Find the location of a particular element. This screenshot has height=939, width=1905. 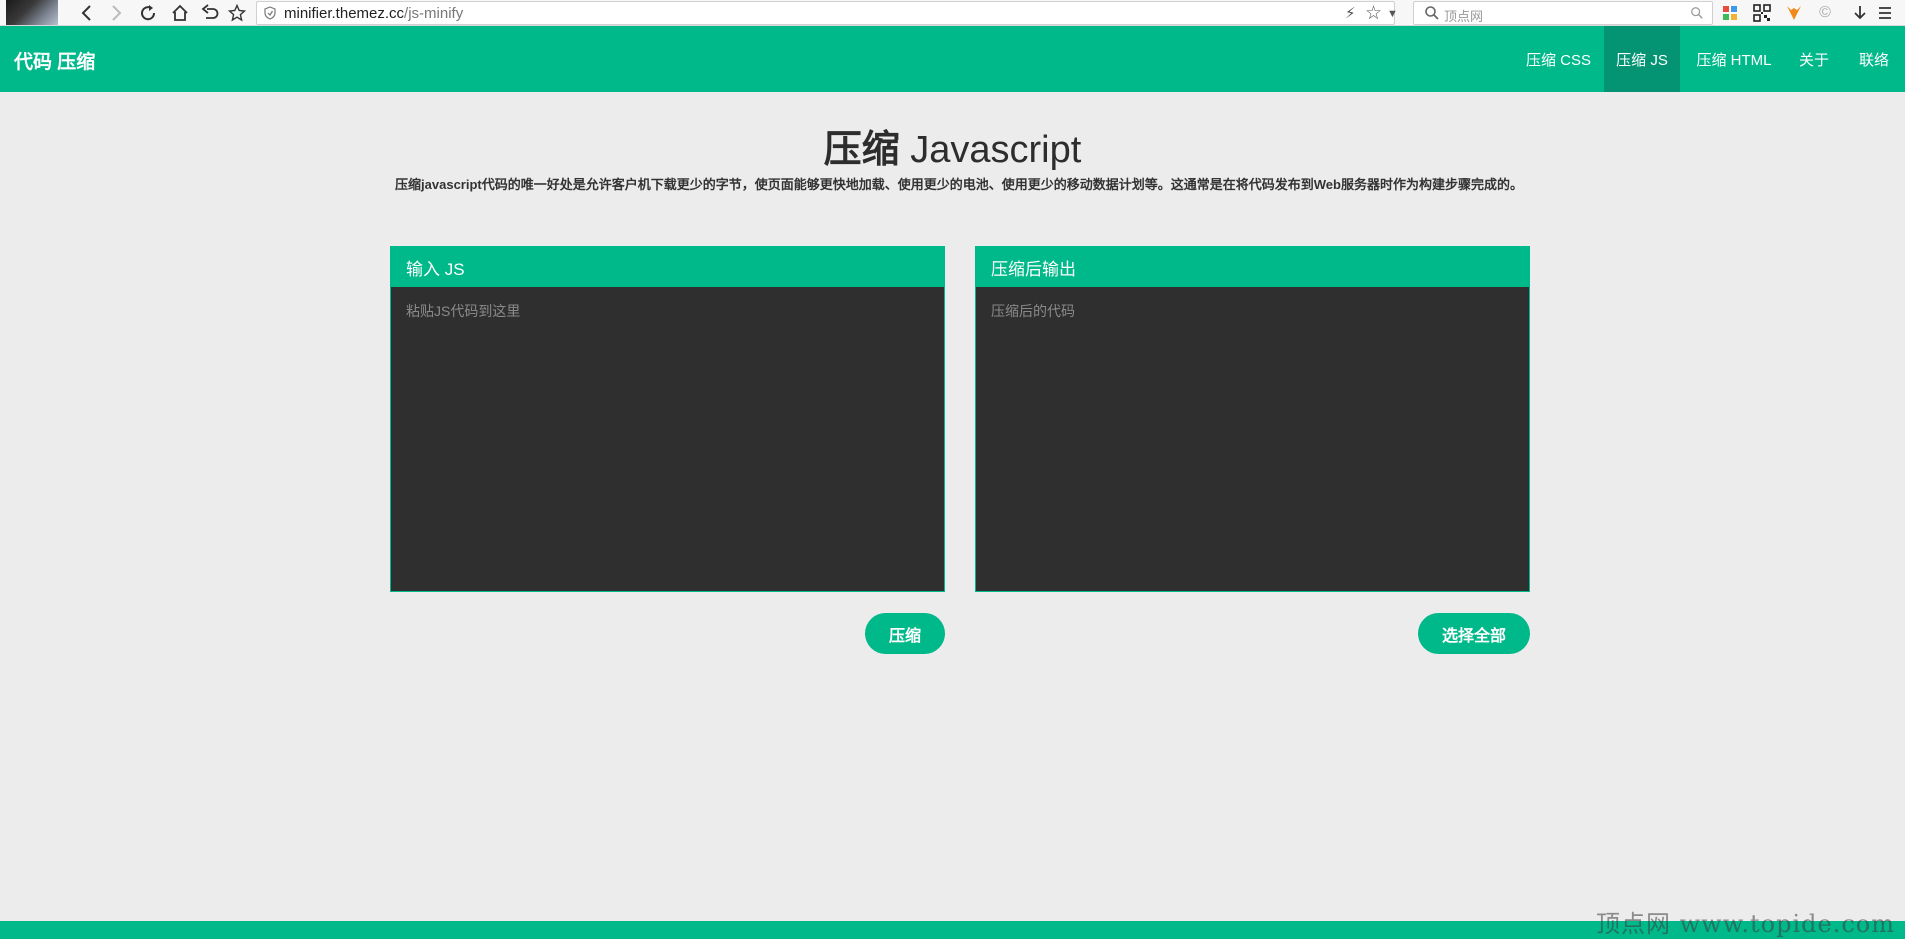

home-icon is located at coordinates (180, 13).